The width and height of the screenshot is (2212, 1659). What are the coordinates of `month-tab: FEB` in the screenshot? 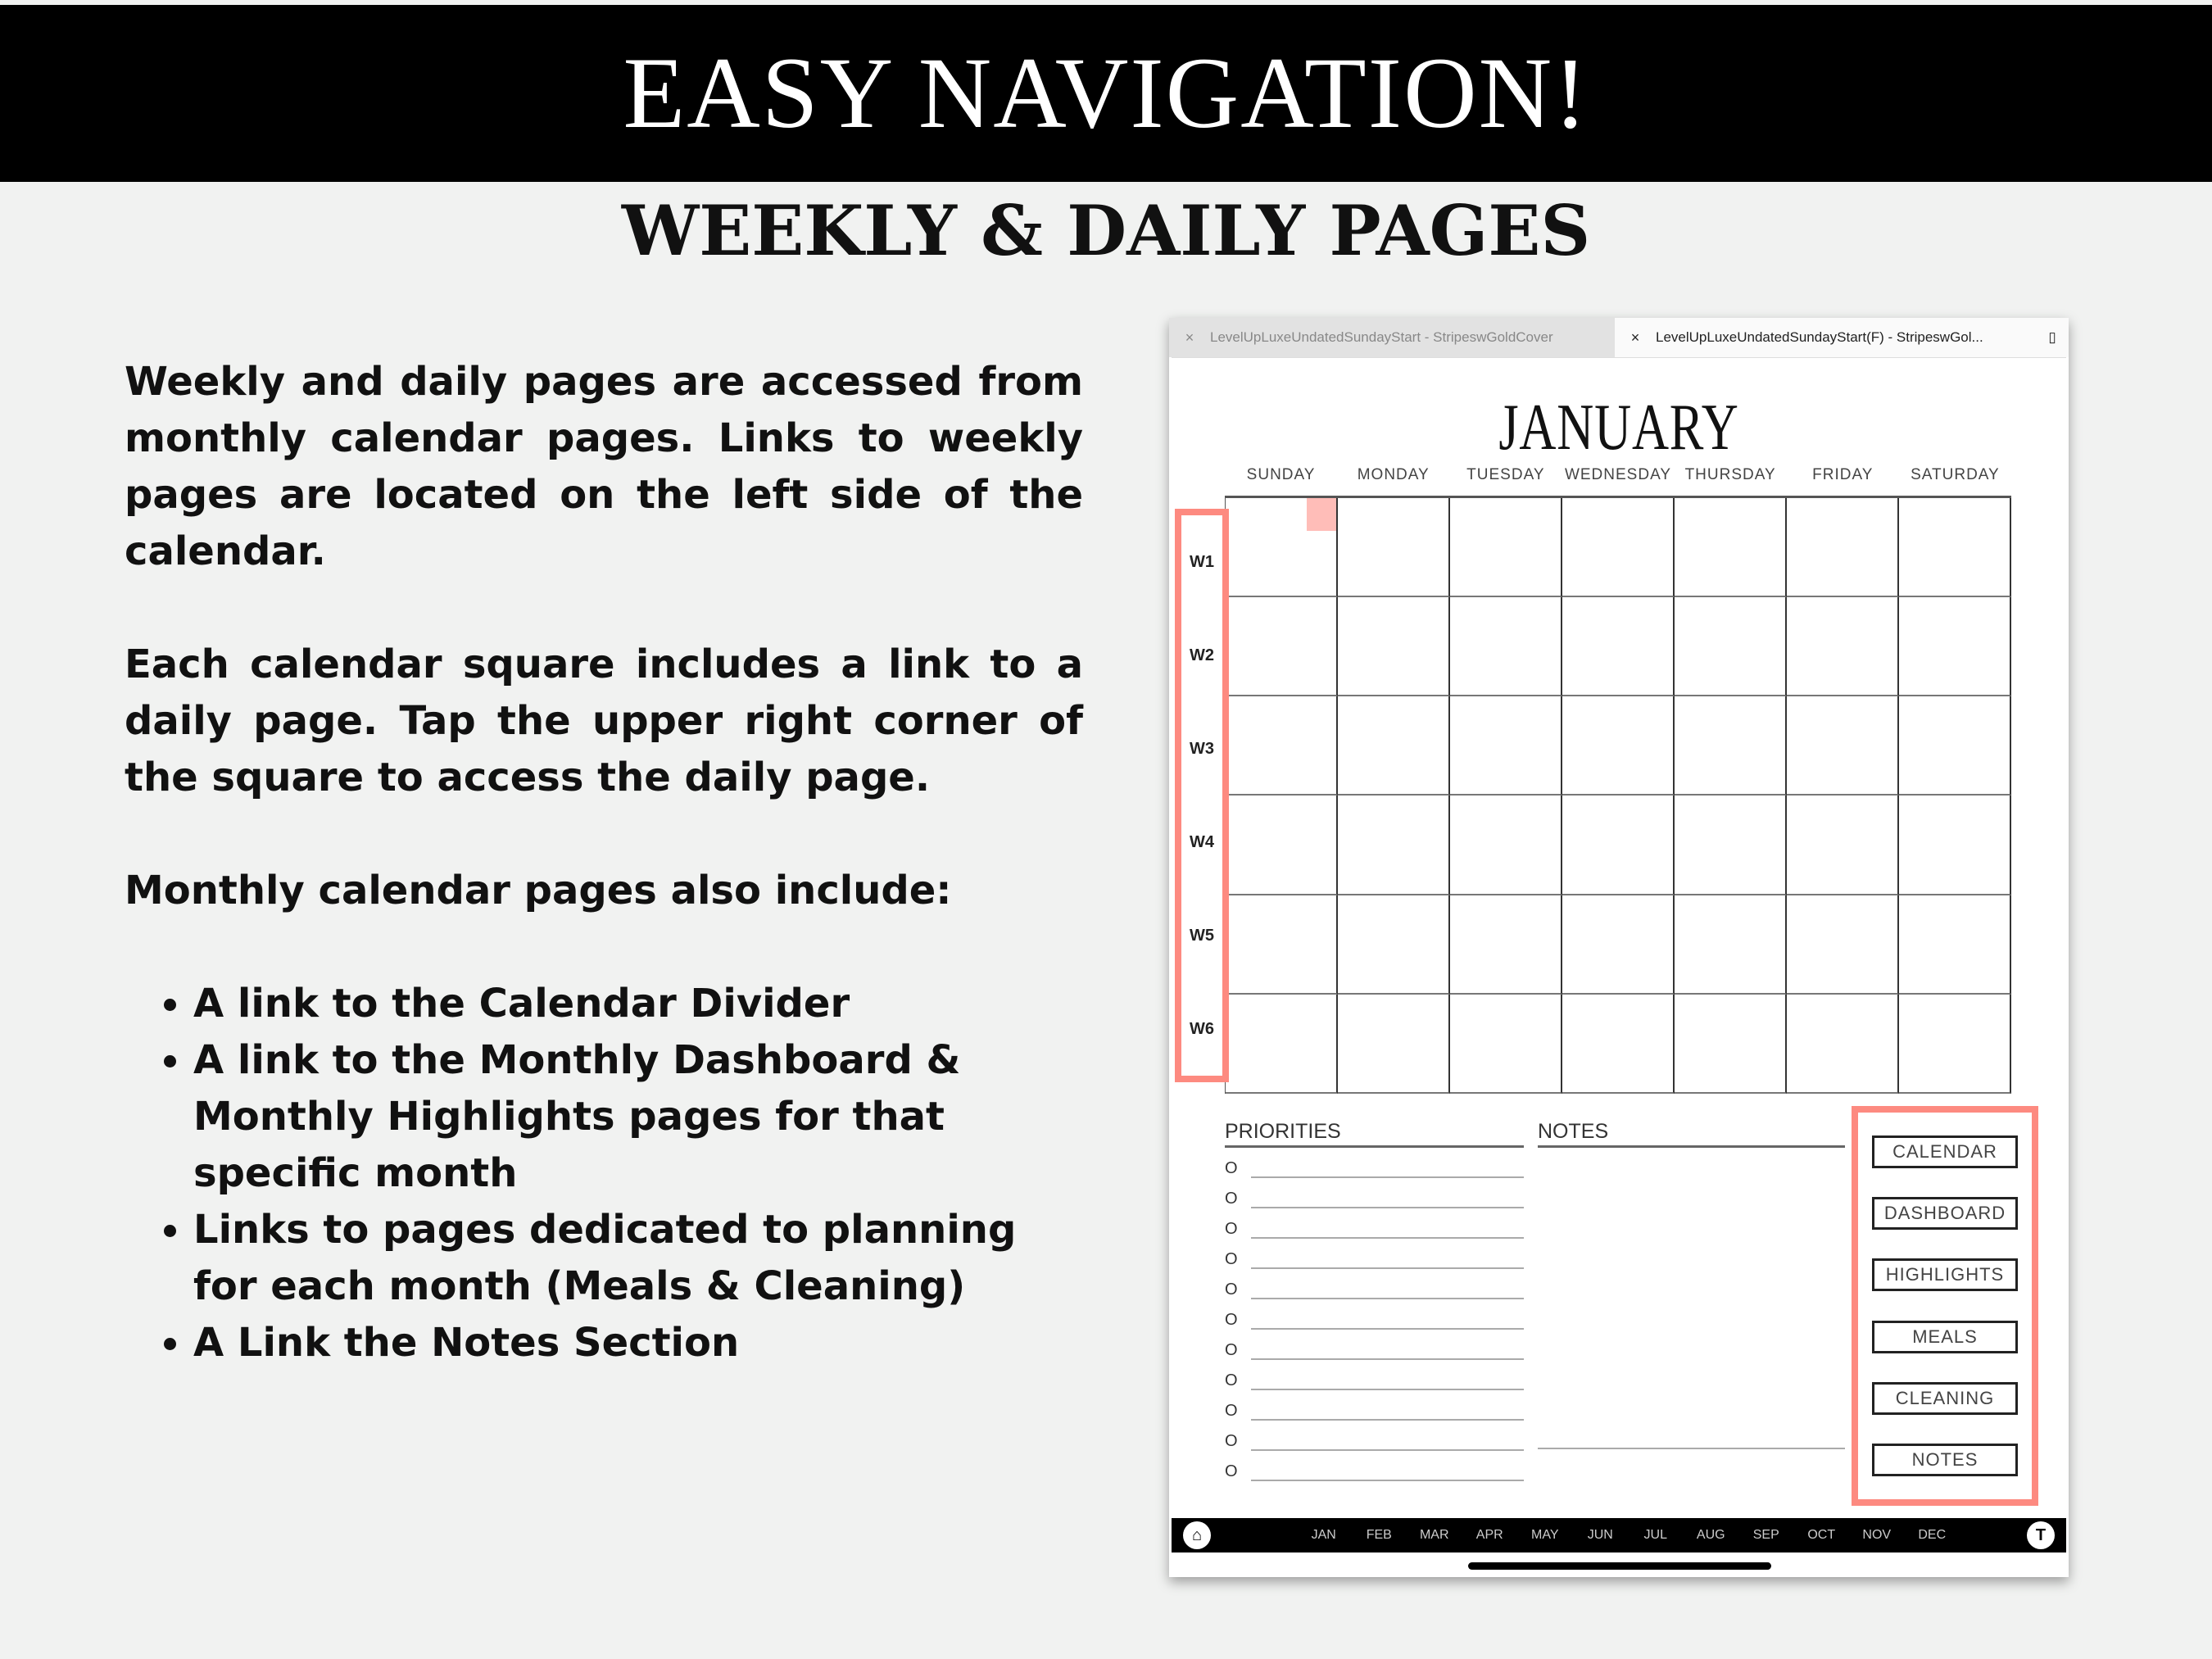 It's located at (1379, 1535).